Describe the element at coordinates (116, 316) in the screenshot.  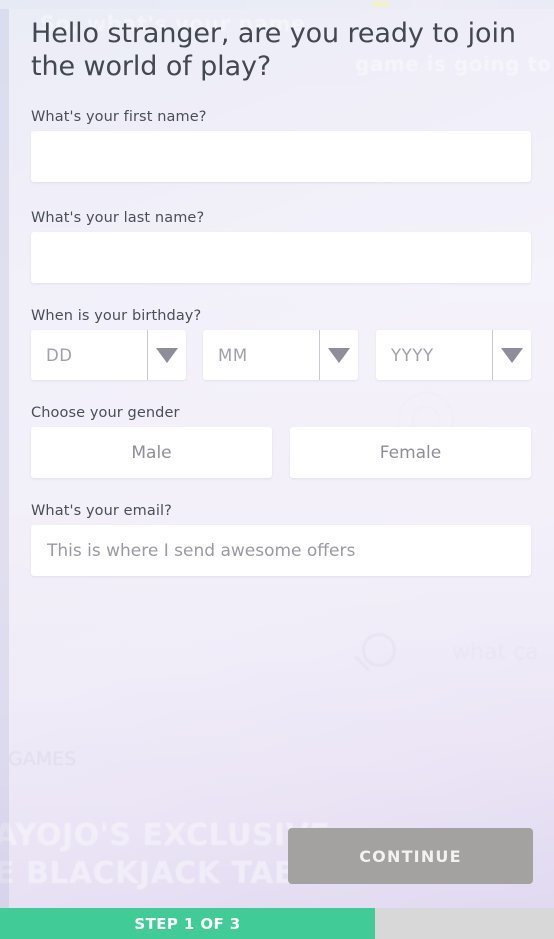
I see `birthday-label: When is your birthday?` at that location.